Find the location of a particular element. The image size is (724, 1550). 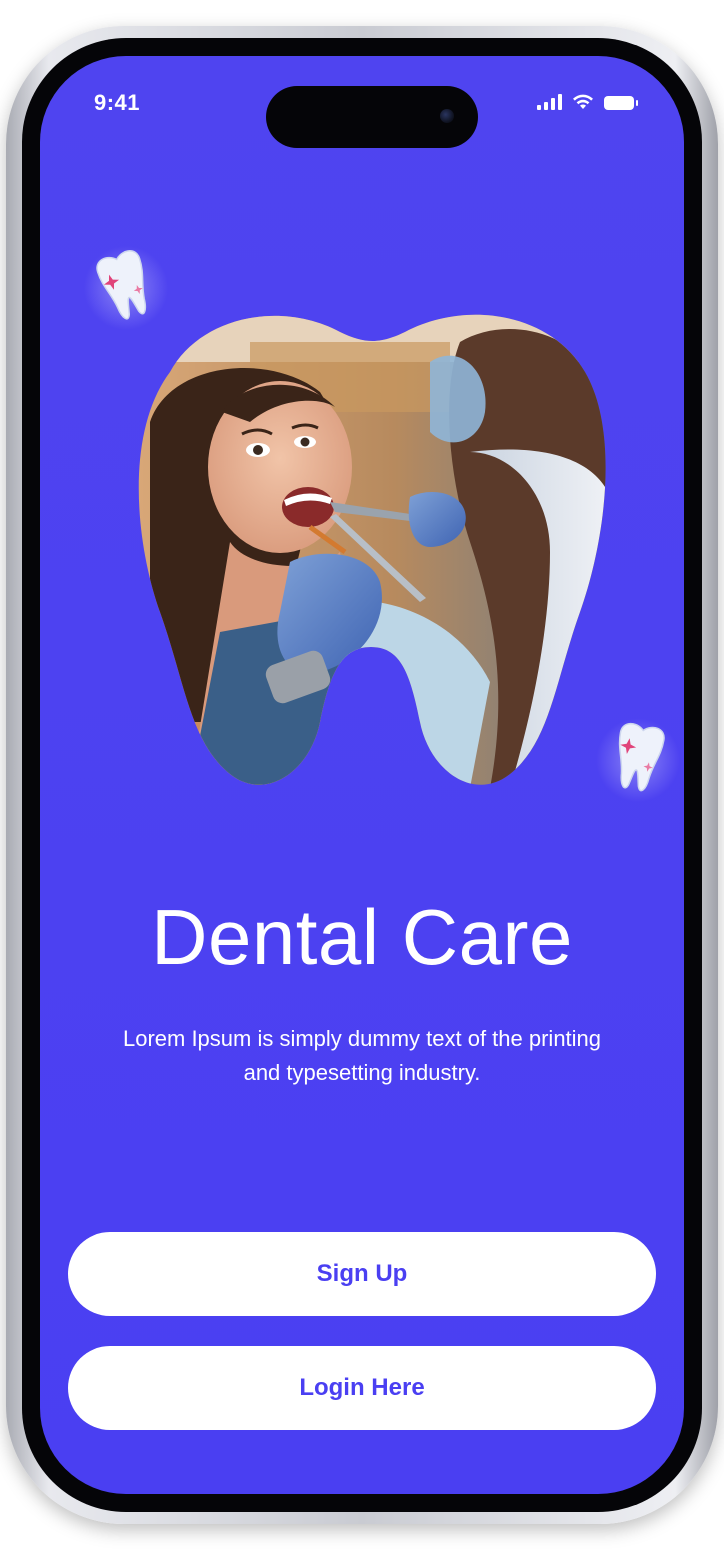

battery-icon is located at coordinates (621, 103).